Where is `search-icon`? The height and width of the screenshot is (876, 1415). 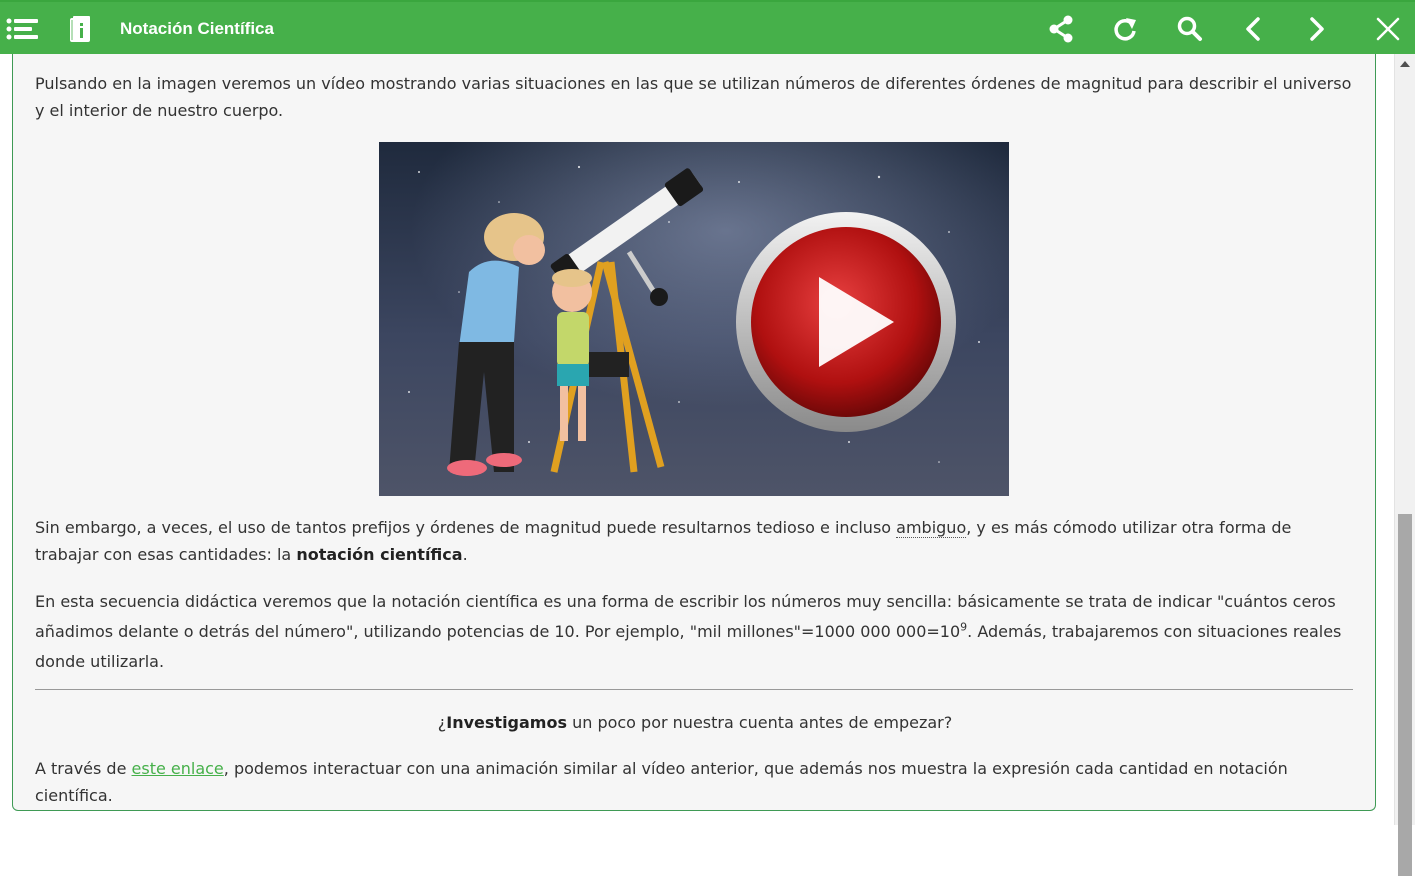
search-icon is located at coordinates (1190, 29).